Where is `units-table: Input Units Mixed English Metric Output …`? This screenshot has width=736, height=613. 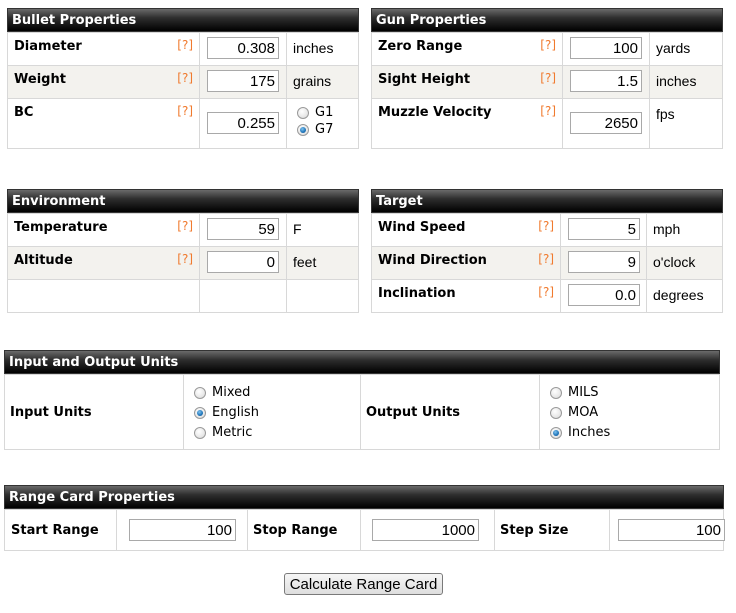
units-table: Input Units Mixed English Metric Output … is located at coordinates (362, 412).